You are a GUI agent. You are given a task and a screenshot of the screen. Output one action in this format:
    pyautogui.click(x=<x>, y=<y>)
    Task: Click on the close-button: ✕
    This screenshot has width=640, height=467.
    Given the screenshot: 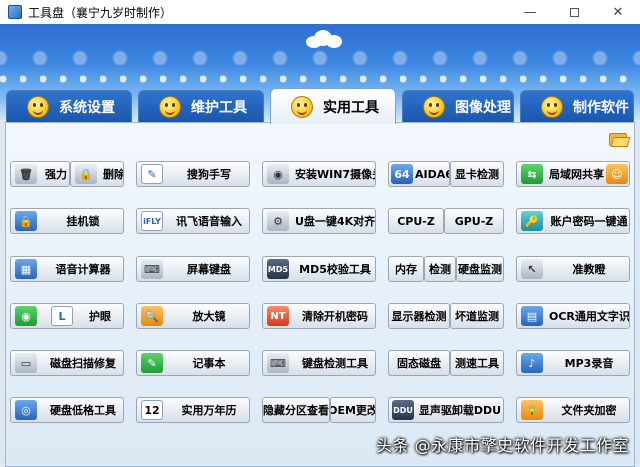 What is the action you would take?
    pyautogui.click(x=618, y=12)
    